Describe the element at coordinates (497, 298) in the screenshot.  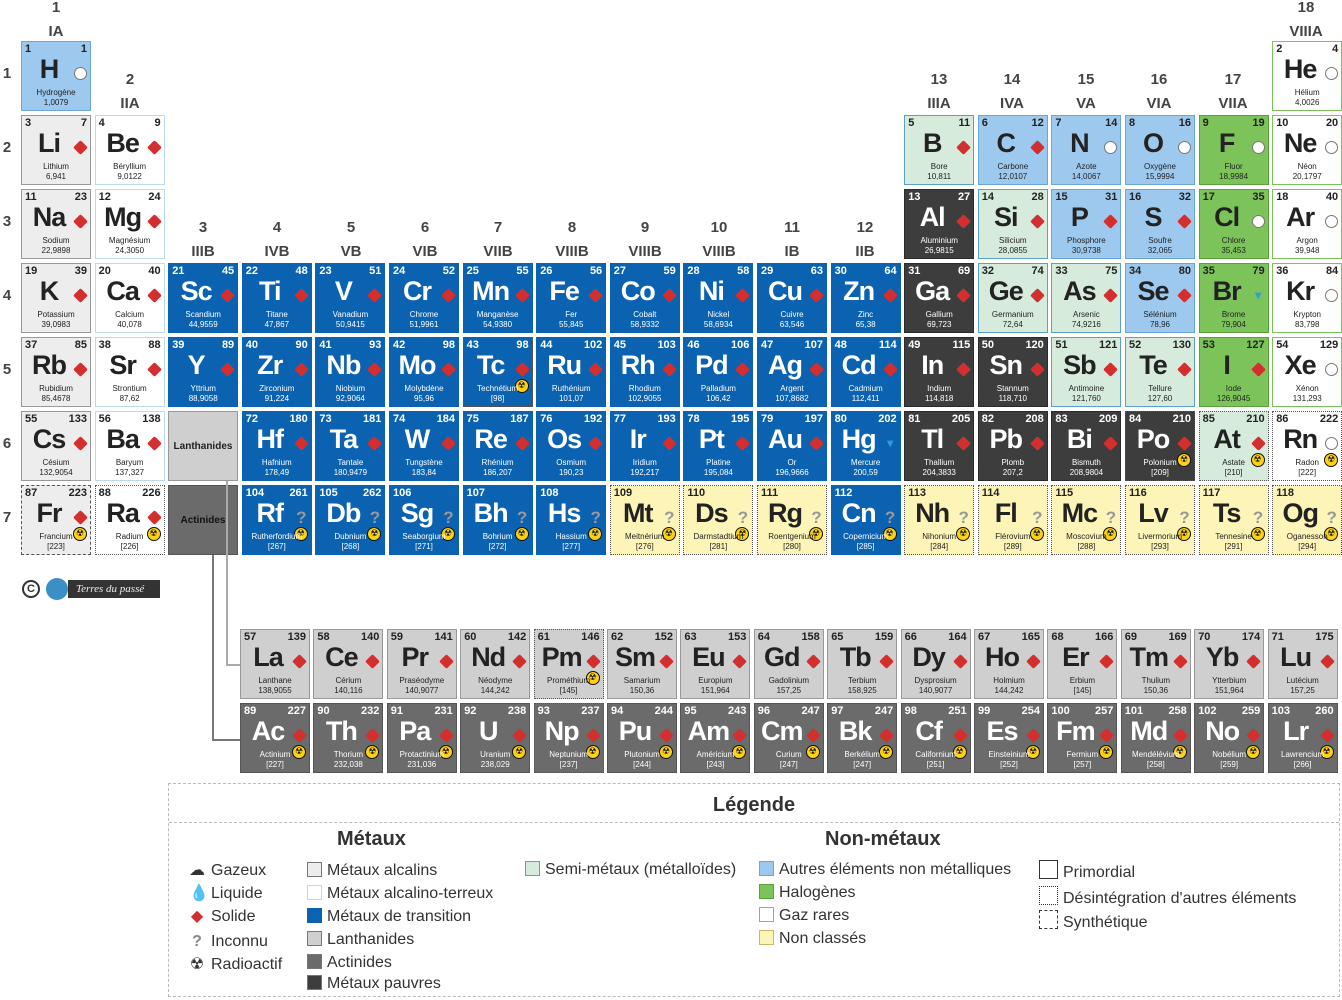
I see `element-mn: 25 55 Mn Manganèse 54,9380` at that location.